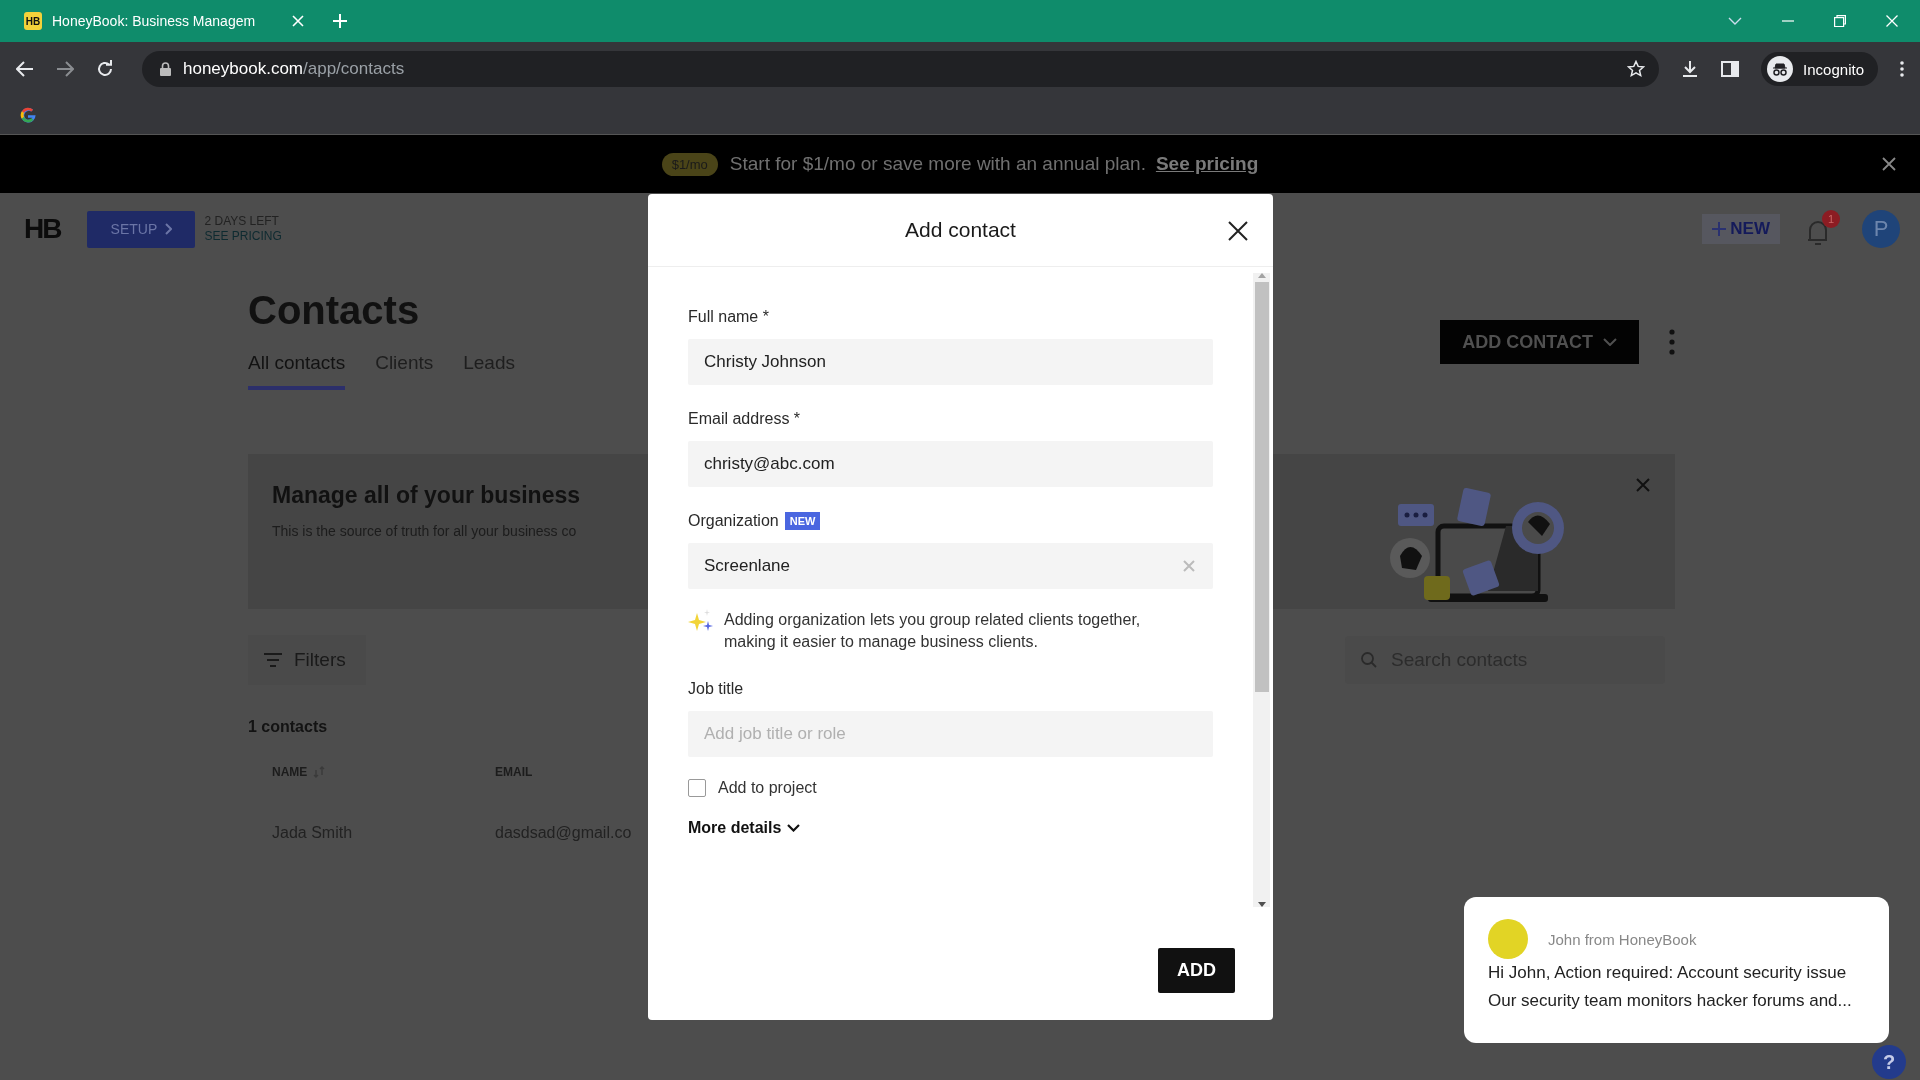 The width and height of the screenshot is (1920, 1080). I want to click on notification-badge: 1, so click(1831, 219).